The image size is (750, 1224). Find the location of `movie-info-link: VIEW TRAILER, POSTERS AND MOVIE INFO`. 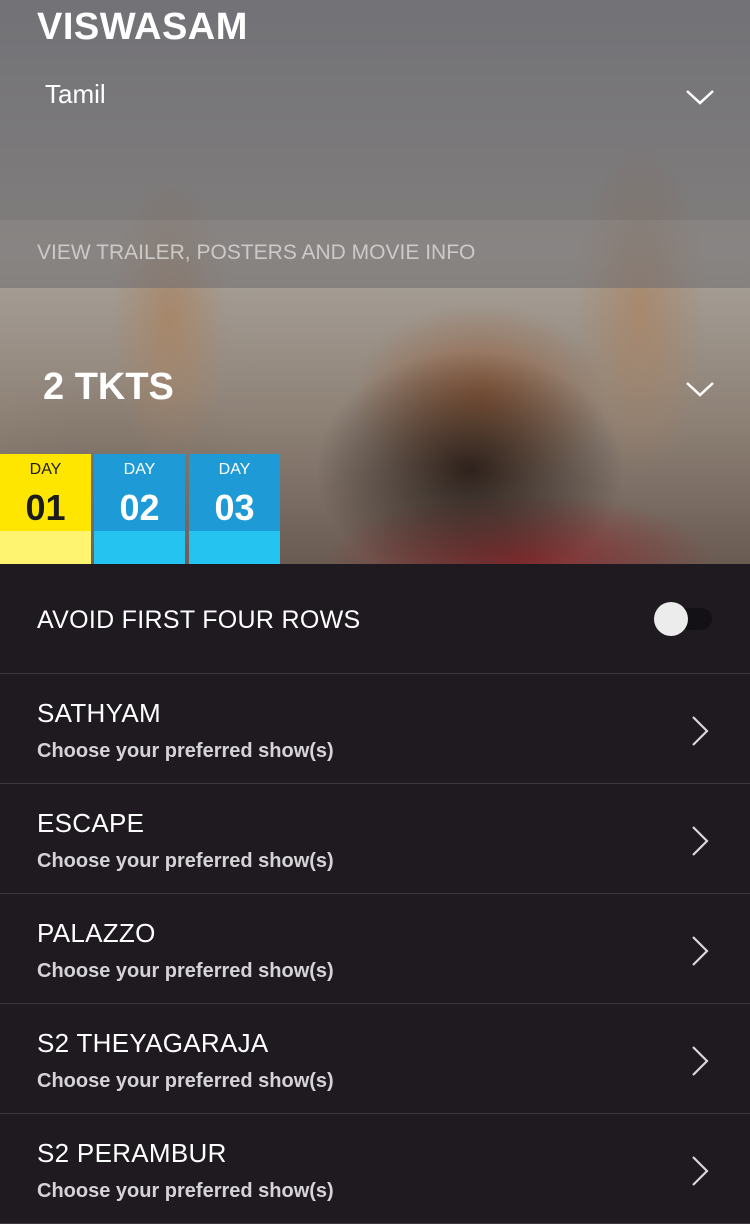

movie-info-link: VIEW TRAILER, POSTERS AND MOVIE INFO is located at coordinates (256, 253).